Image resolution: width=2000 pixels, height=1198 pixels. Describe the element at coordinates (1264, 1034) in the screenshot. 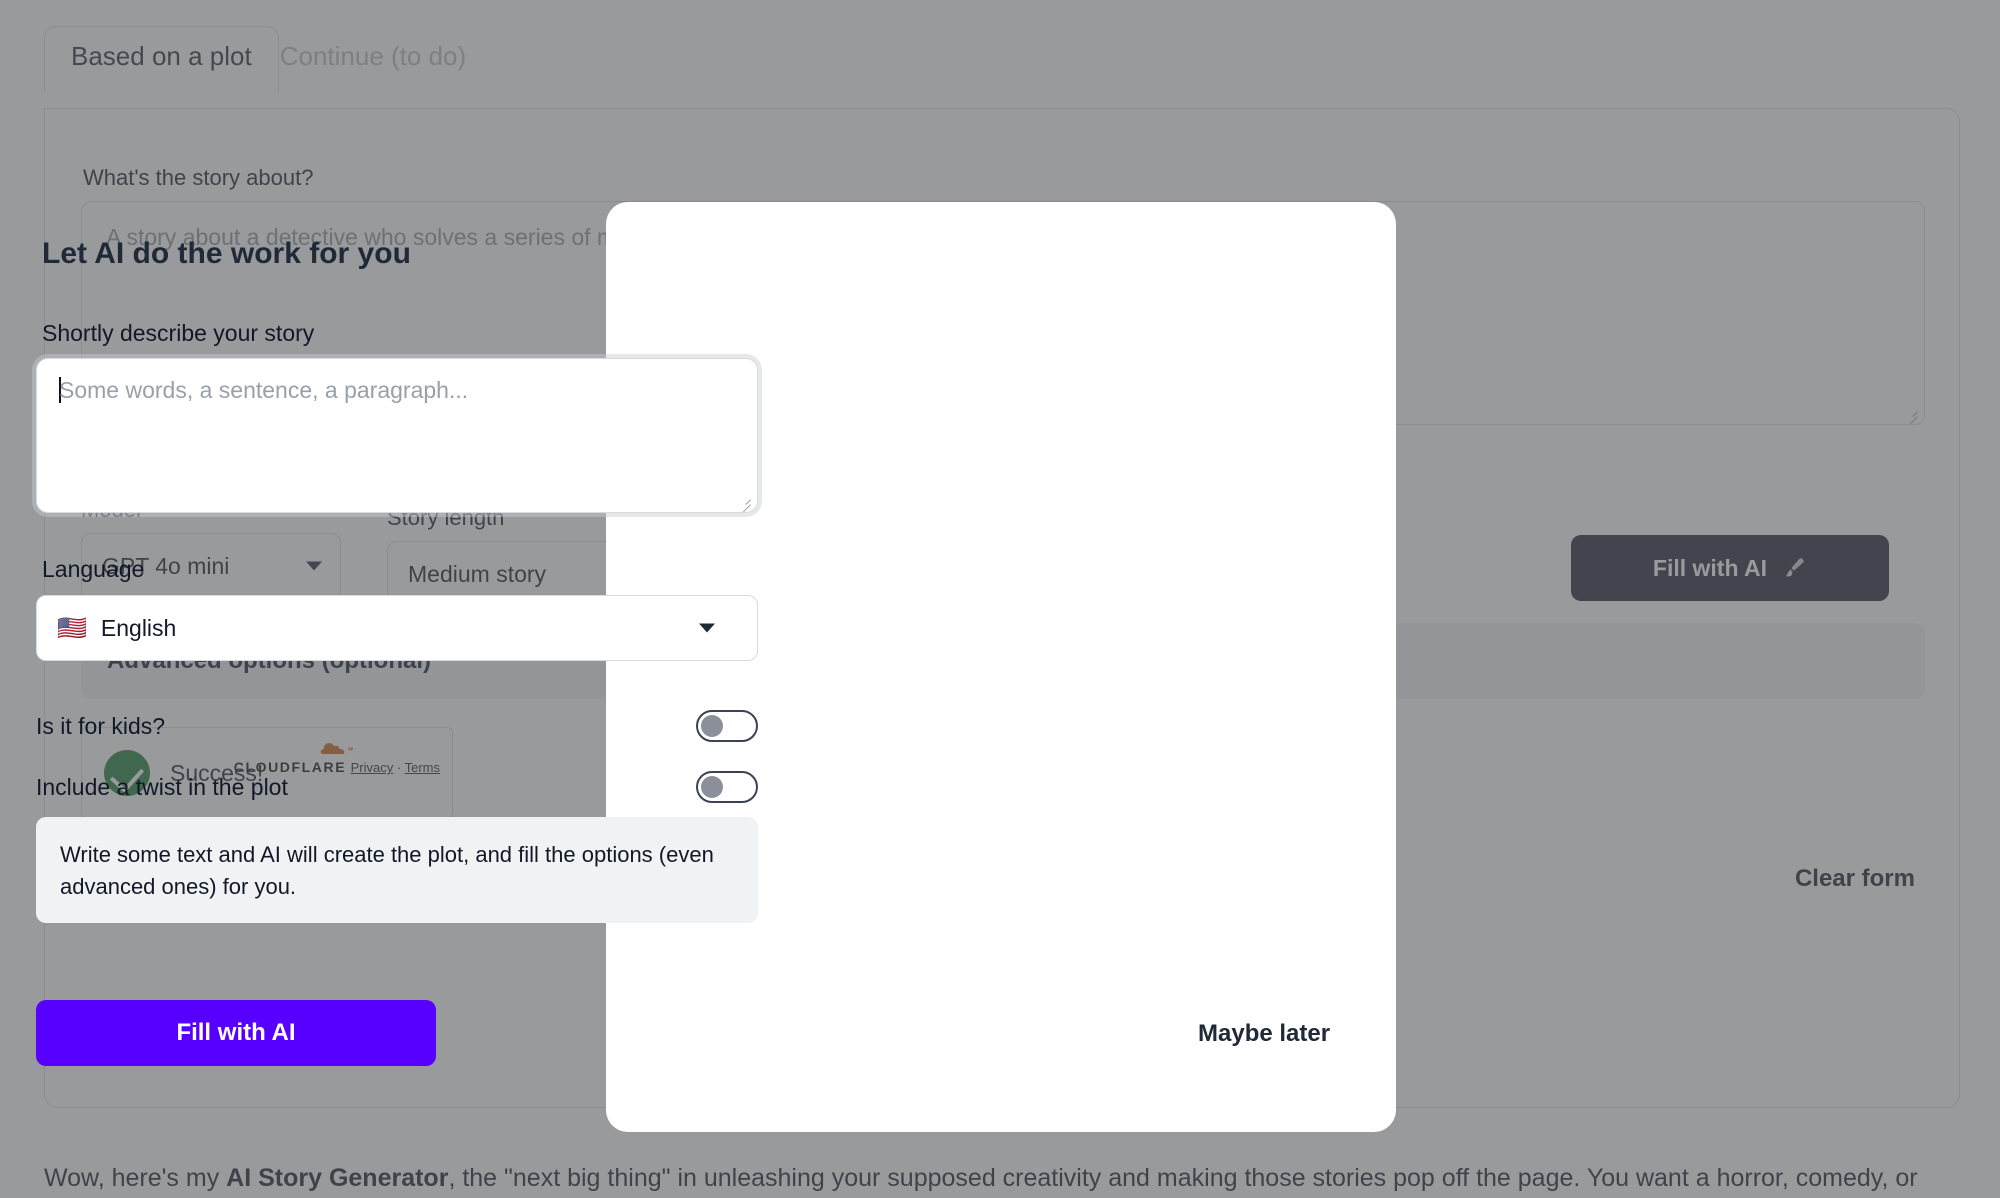

I see `maybe-later-button: Maybe later` at that location.